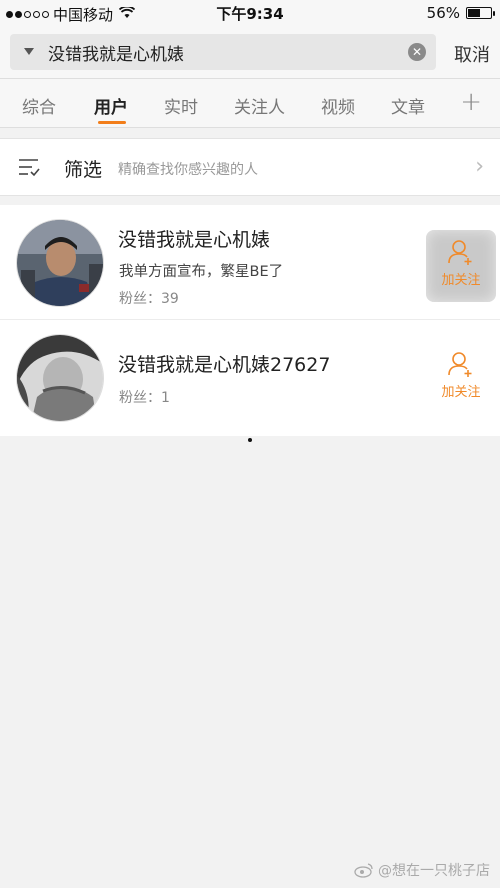  I want to click on tab-users: 用户, so click(111, 105).